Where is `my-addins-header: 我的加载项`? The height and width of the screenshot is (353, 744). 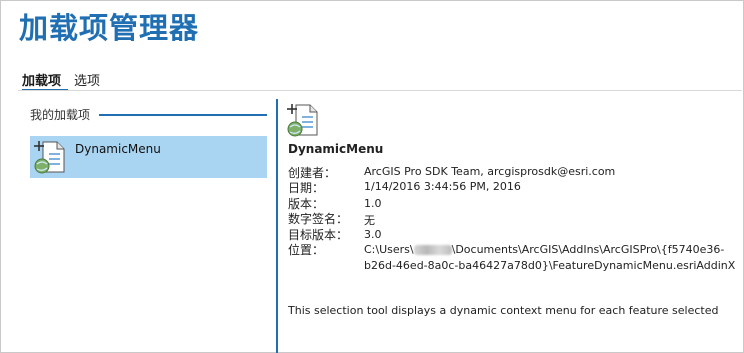 my-addins-header: 我的加载项 is located at coordinates (60, 115).